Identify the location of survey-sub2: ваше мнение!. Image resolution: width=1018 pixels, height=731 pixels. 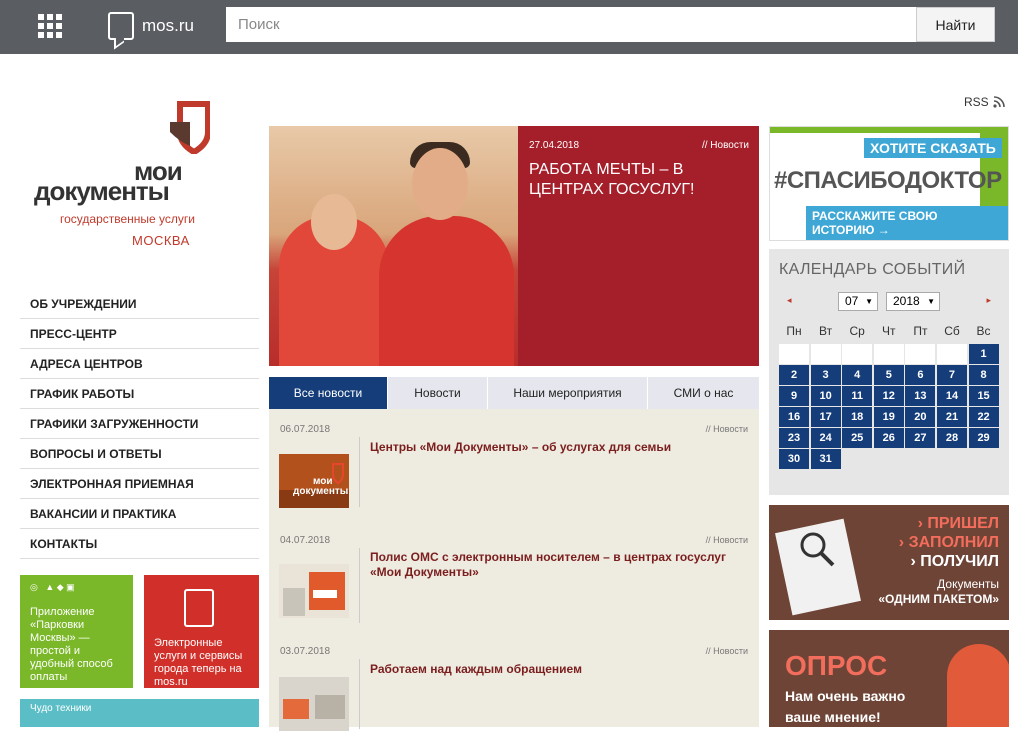
(833, 717).